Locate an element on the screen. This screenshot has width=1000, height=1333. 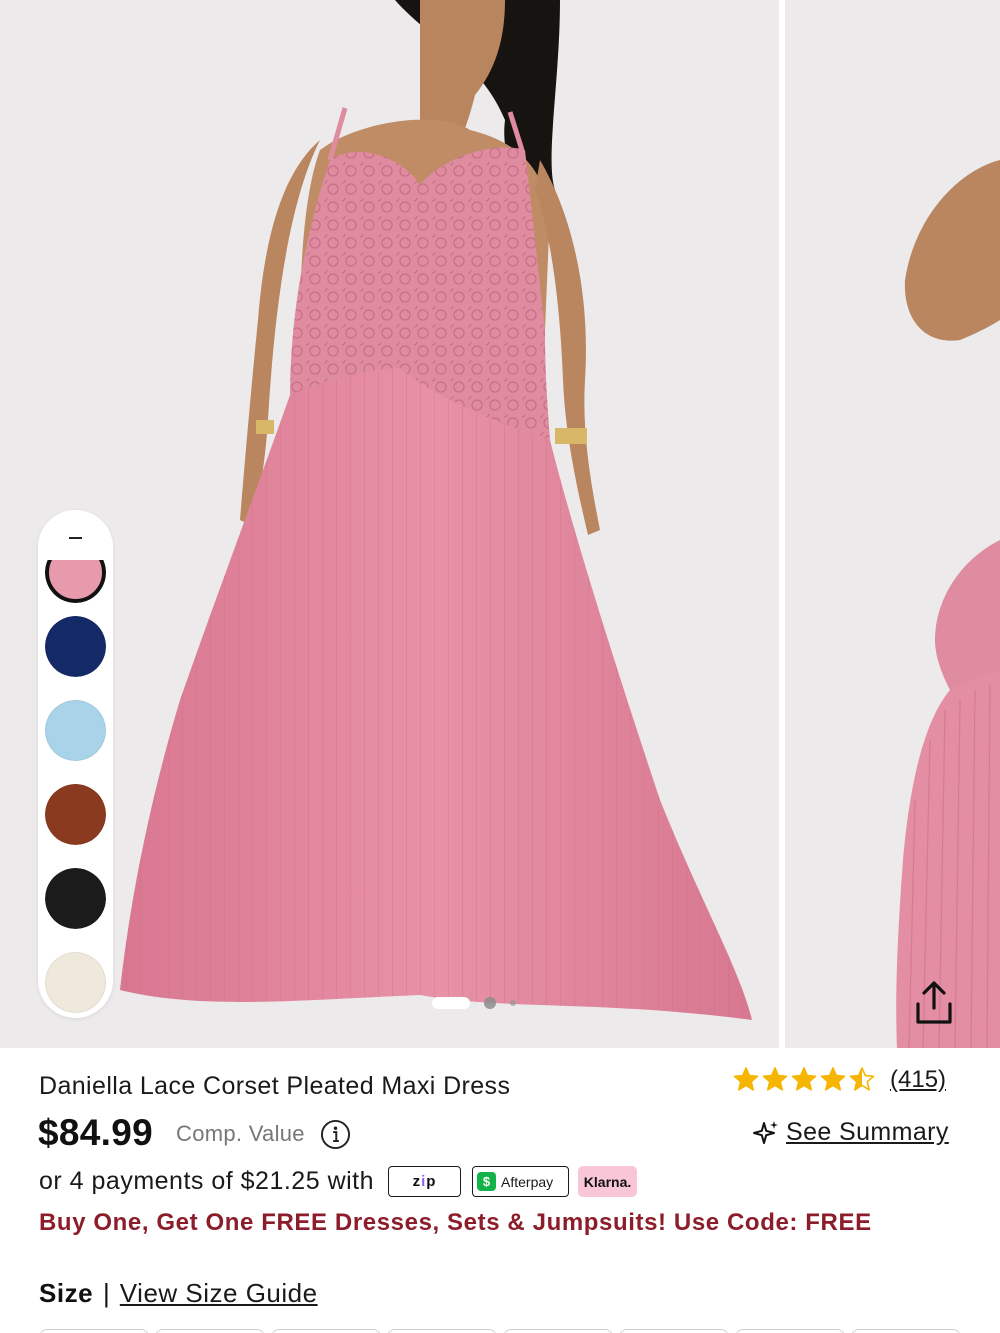
navy-lace-swatch is located at coordinates (75, 646).